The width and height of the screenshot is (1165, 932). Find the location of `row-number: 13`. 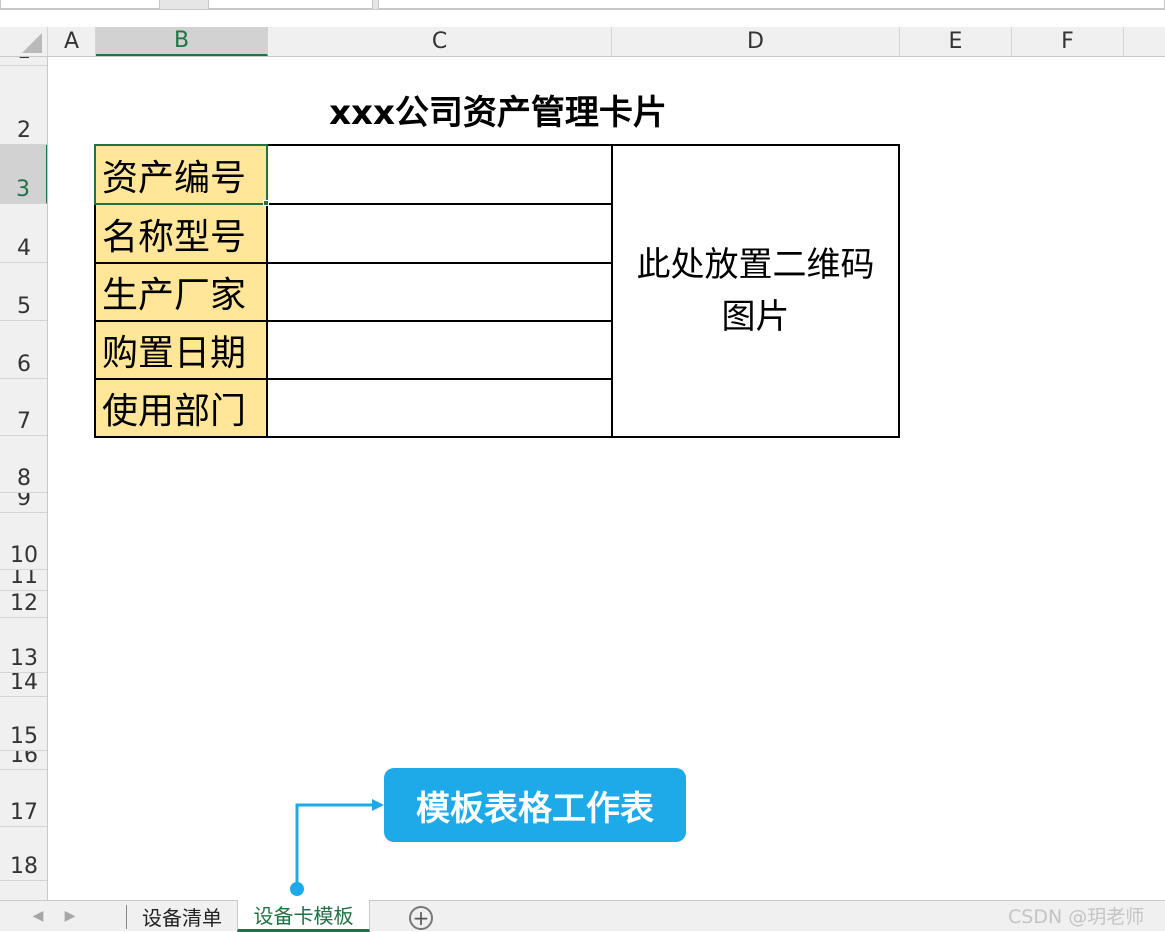

row-number: 13 is located at coordinates (24, 658).